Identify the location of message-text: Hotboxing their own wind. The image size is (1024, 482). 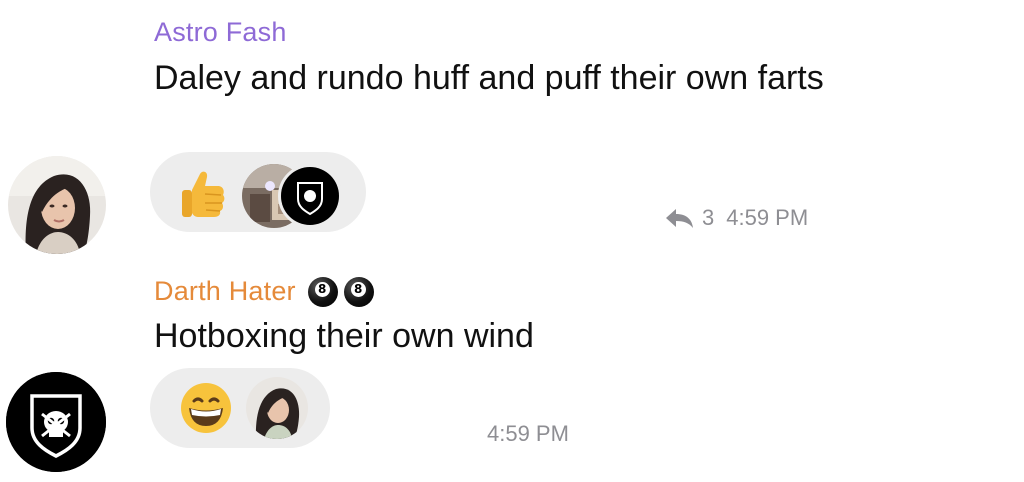
(344, 336).